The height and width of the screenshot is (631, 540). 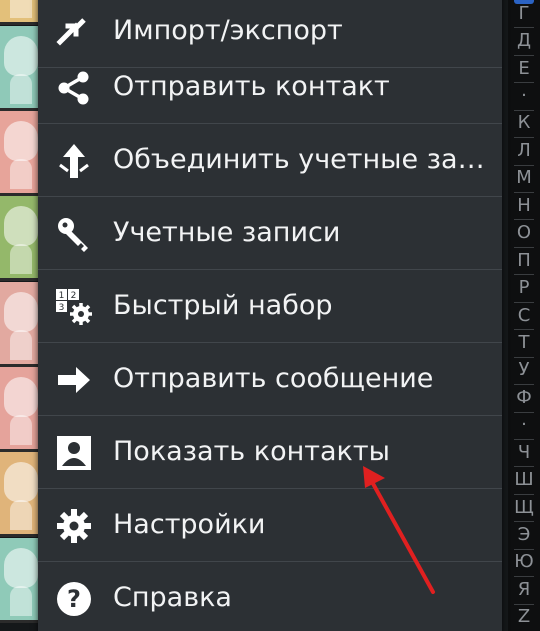 What do you see at coordinates (74, 380) in the screenshot?
I see `arrow-right-icon` at bounding box center [74, 380].